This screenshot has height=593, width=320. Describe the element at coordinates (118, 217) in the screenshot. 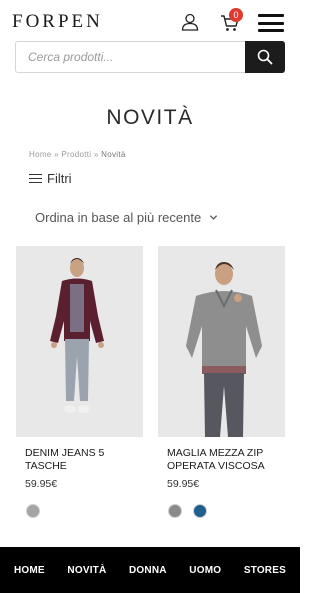

I see `sort-label: Ordina in base al più recente` at that location.